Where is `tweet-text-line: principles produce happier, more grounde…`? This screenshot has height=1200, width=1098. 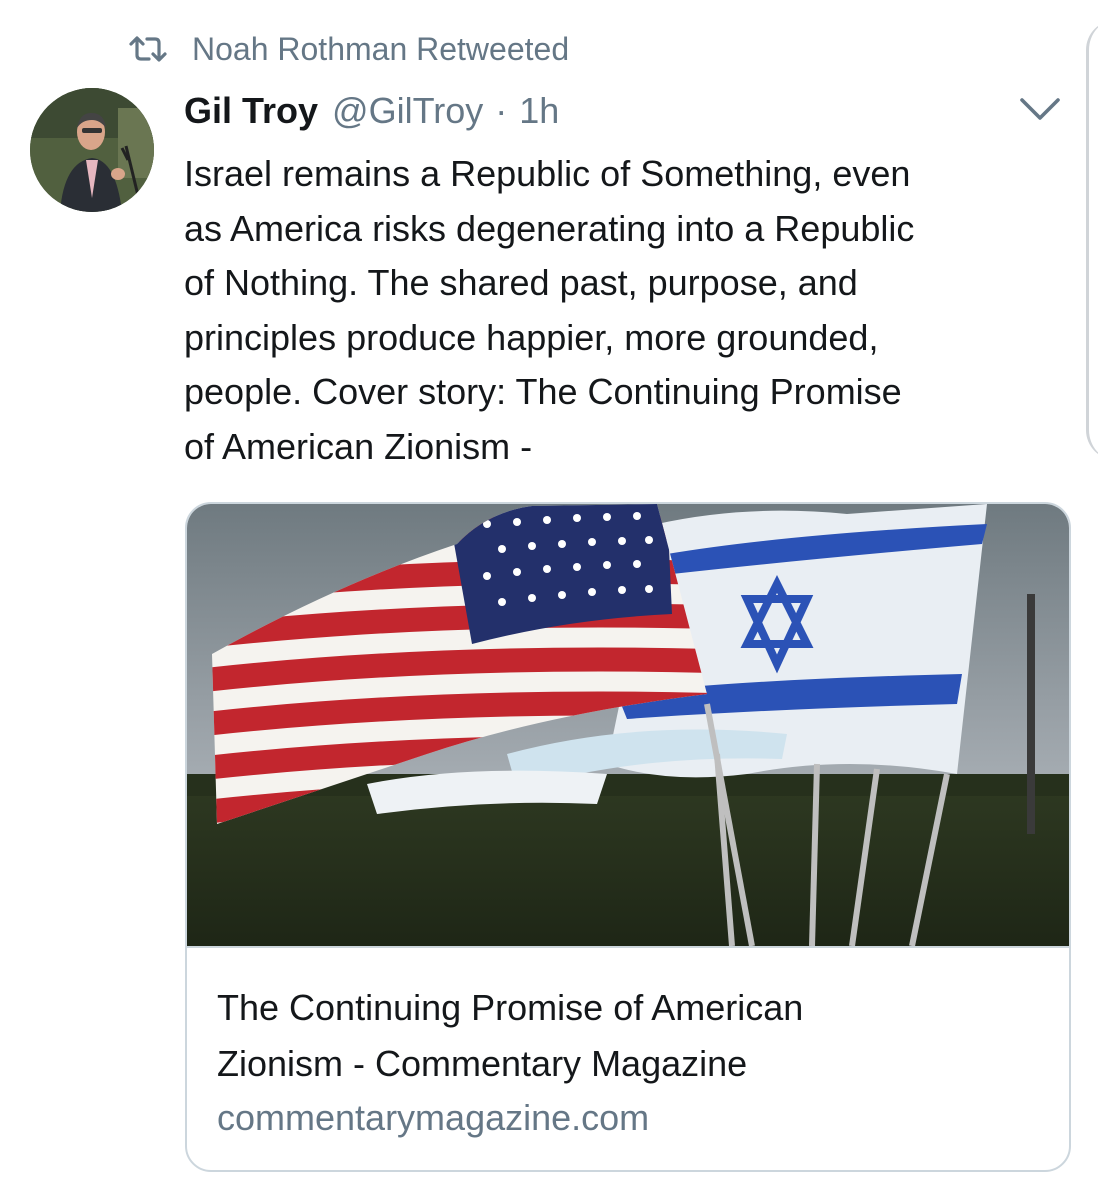 tweet-text-line: principles produce happier, more grounde… is located at coordinates (531, 337).